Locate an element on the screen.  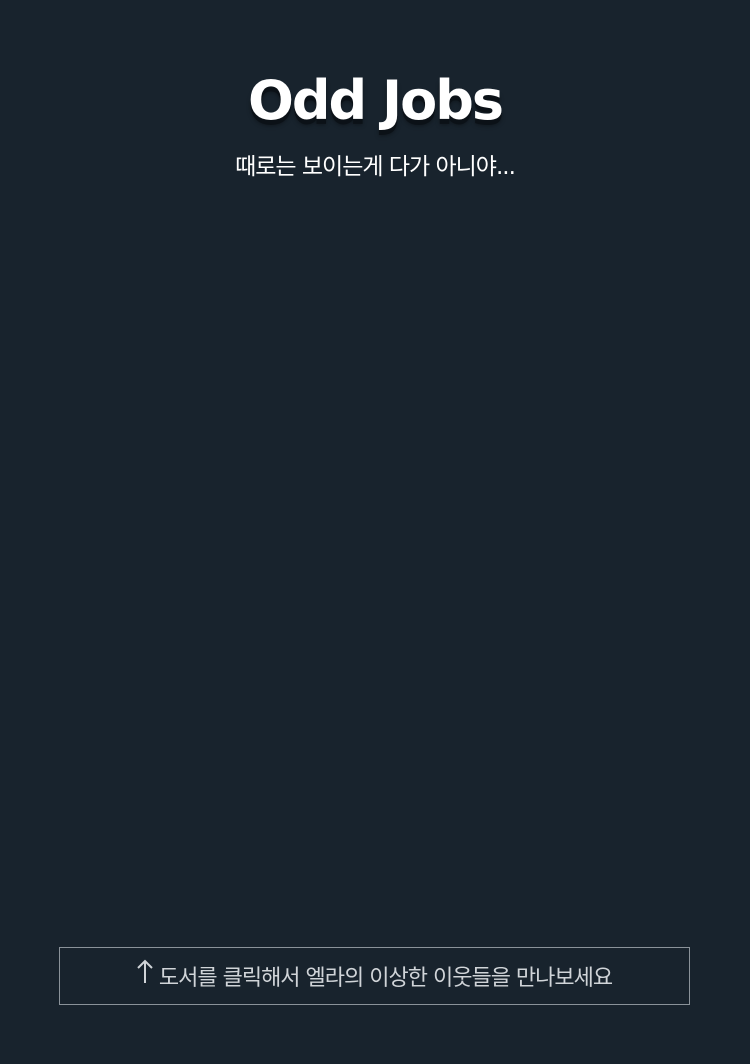
arrow-up-icon is located at coordinates (145, 972).